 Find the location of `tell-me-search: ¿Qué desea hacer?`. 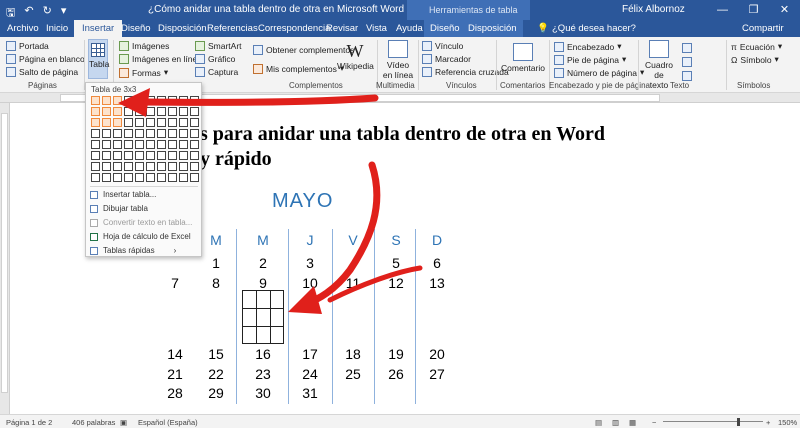

tell-me-search: ¿Qué desea hacer? is located at coordinates (594, 28).